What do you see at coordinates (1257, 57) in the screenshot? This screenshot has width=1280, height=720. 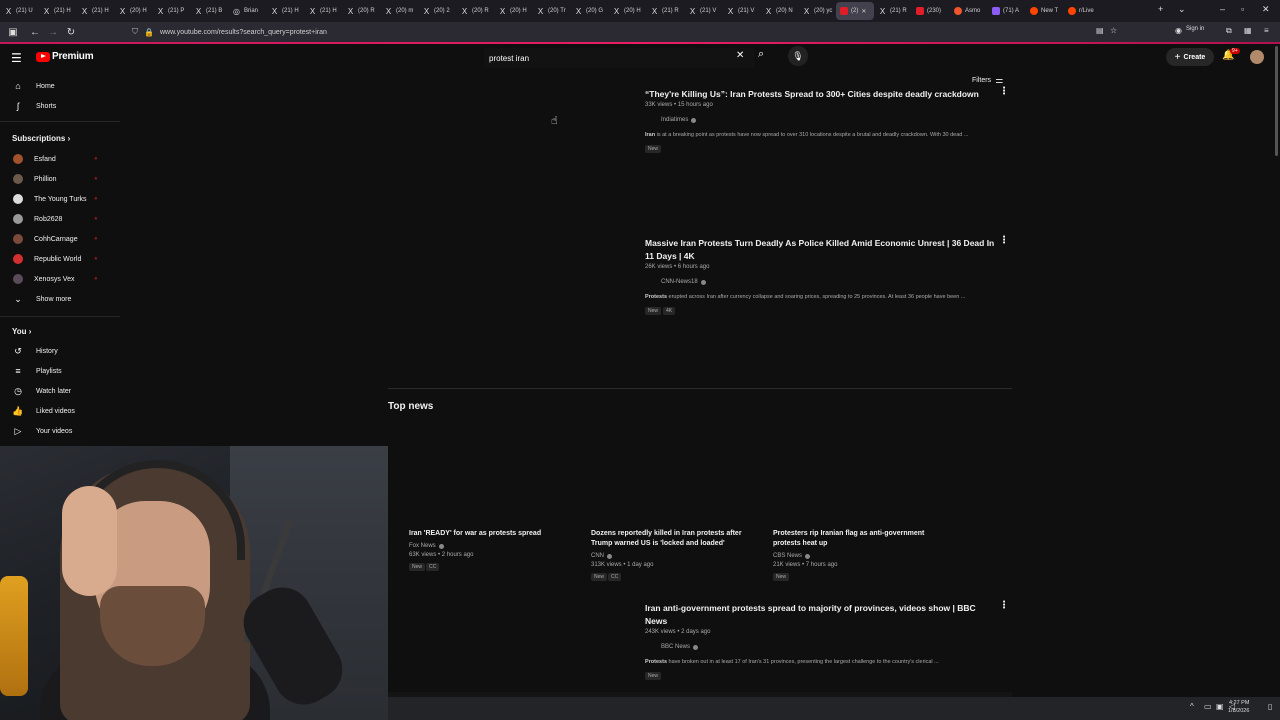 I see `account-avatar` at bounding box center [1257, 57].